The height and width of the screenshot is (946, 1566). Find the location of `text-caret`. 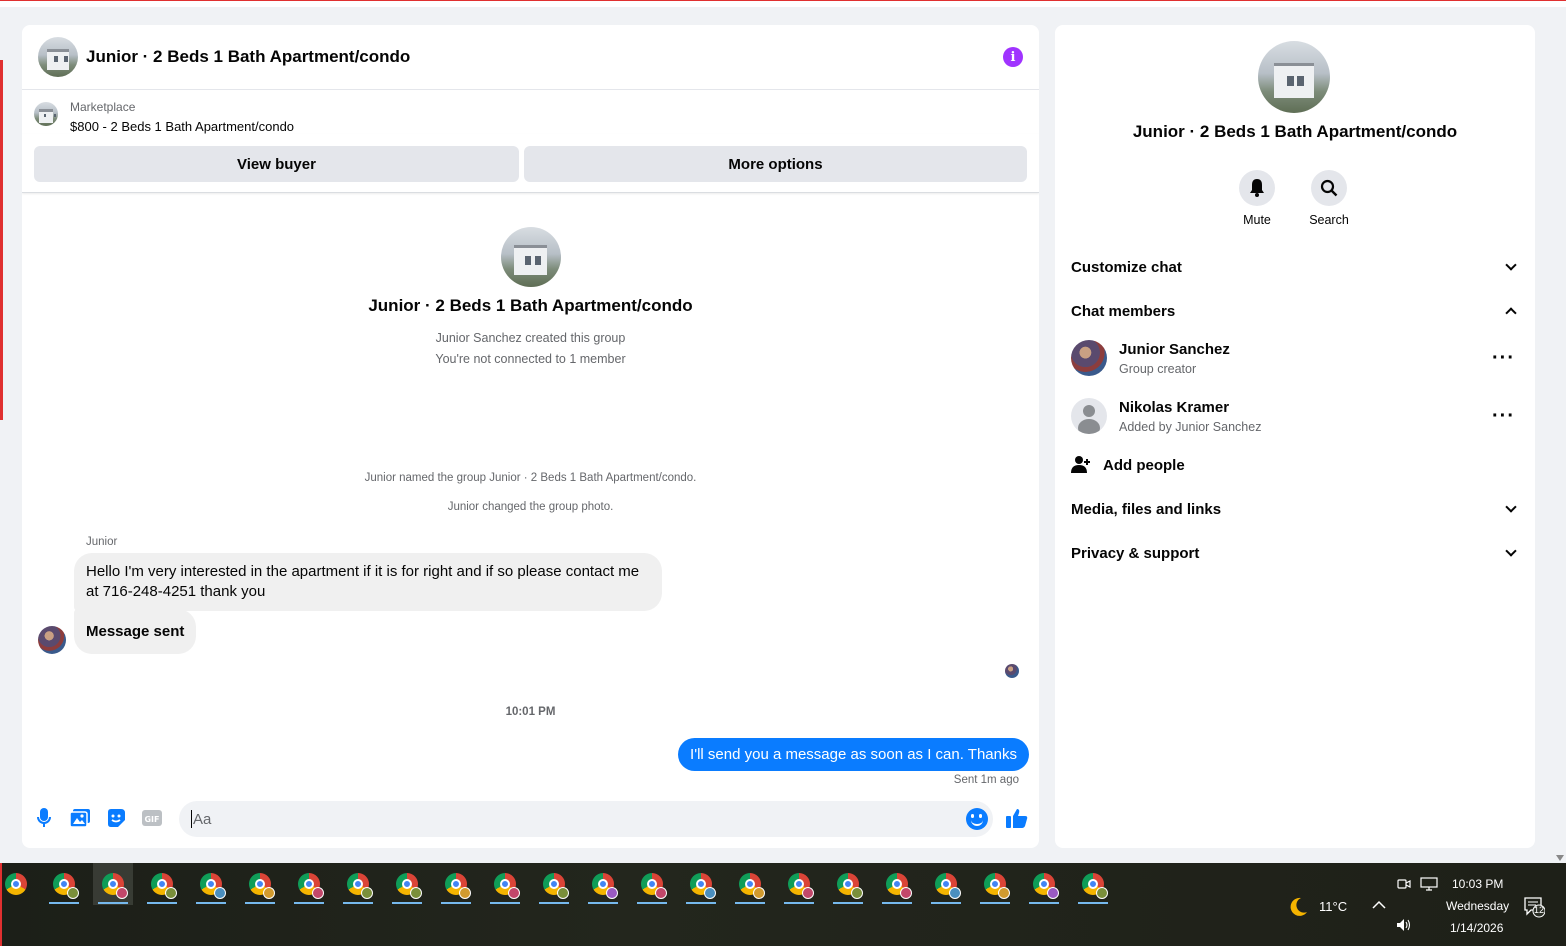

text-caret is located at coordinates (191, 819).